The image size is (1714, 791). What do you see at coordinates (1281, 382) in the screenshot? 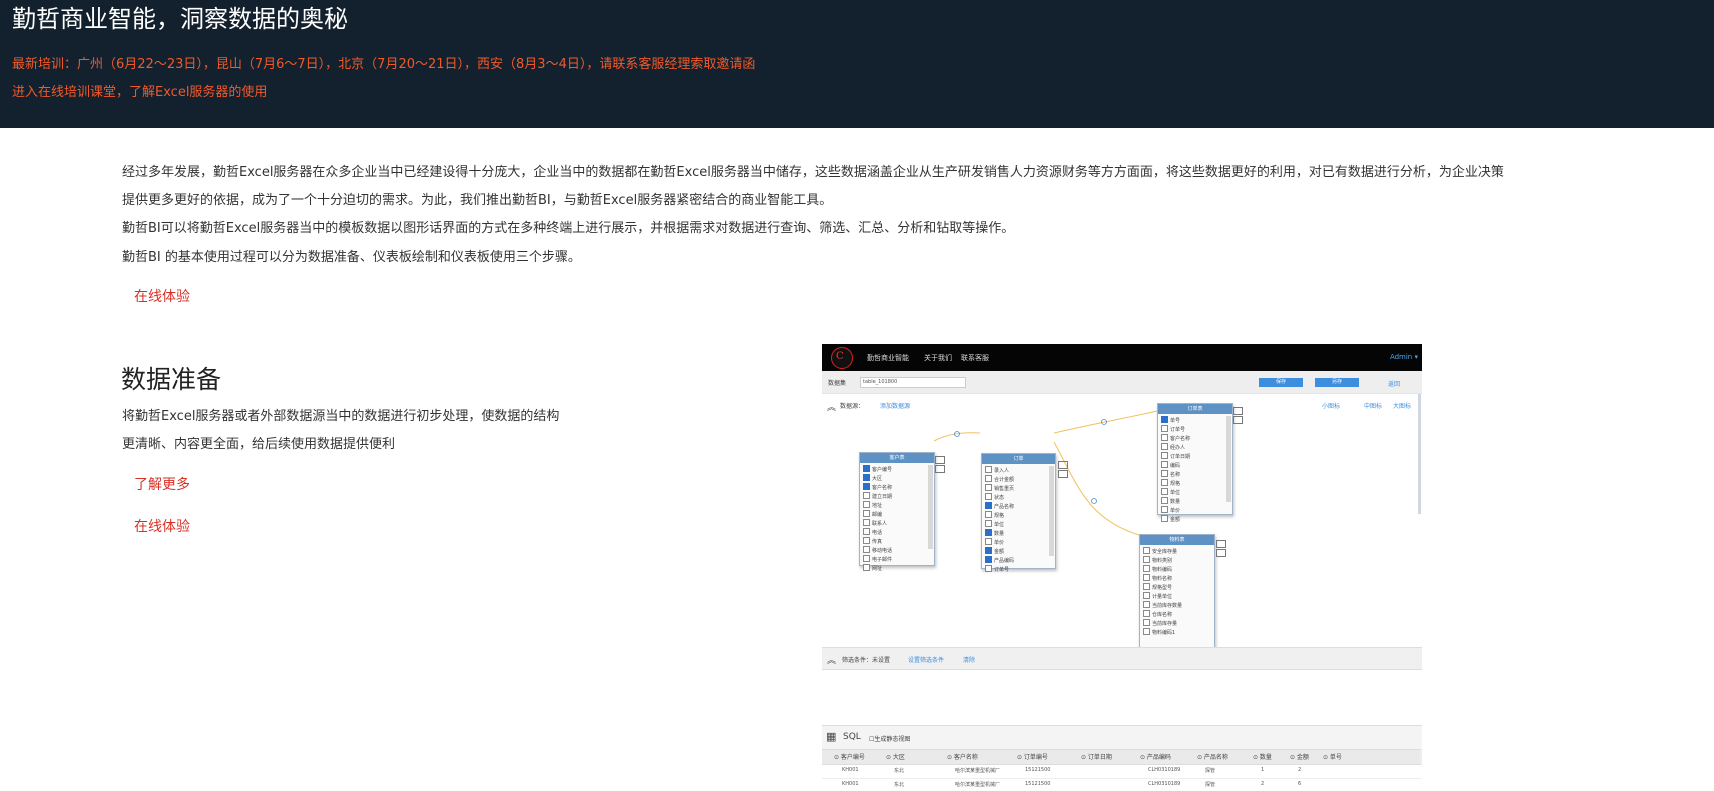
I see `save-button: 保存` at bounding box center [1281, 382].